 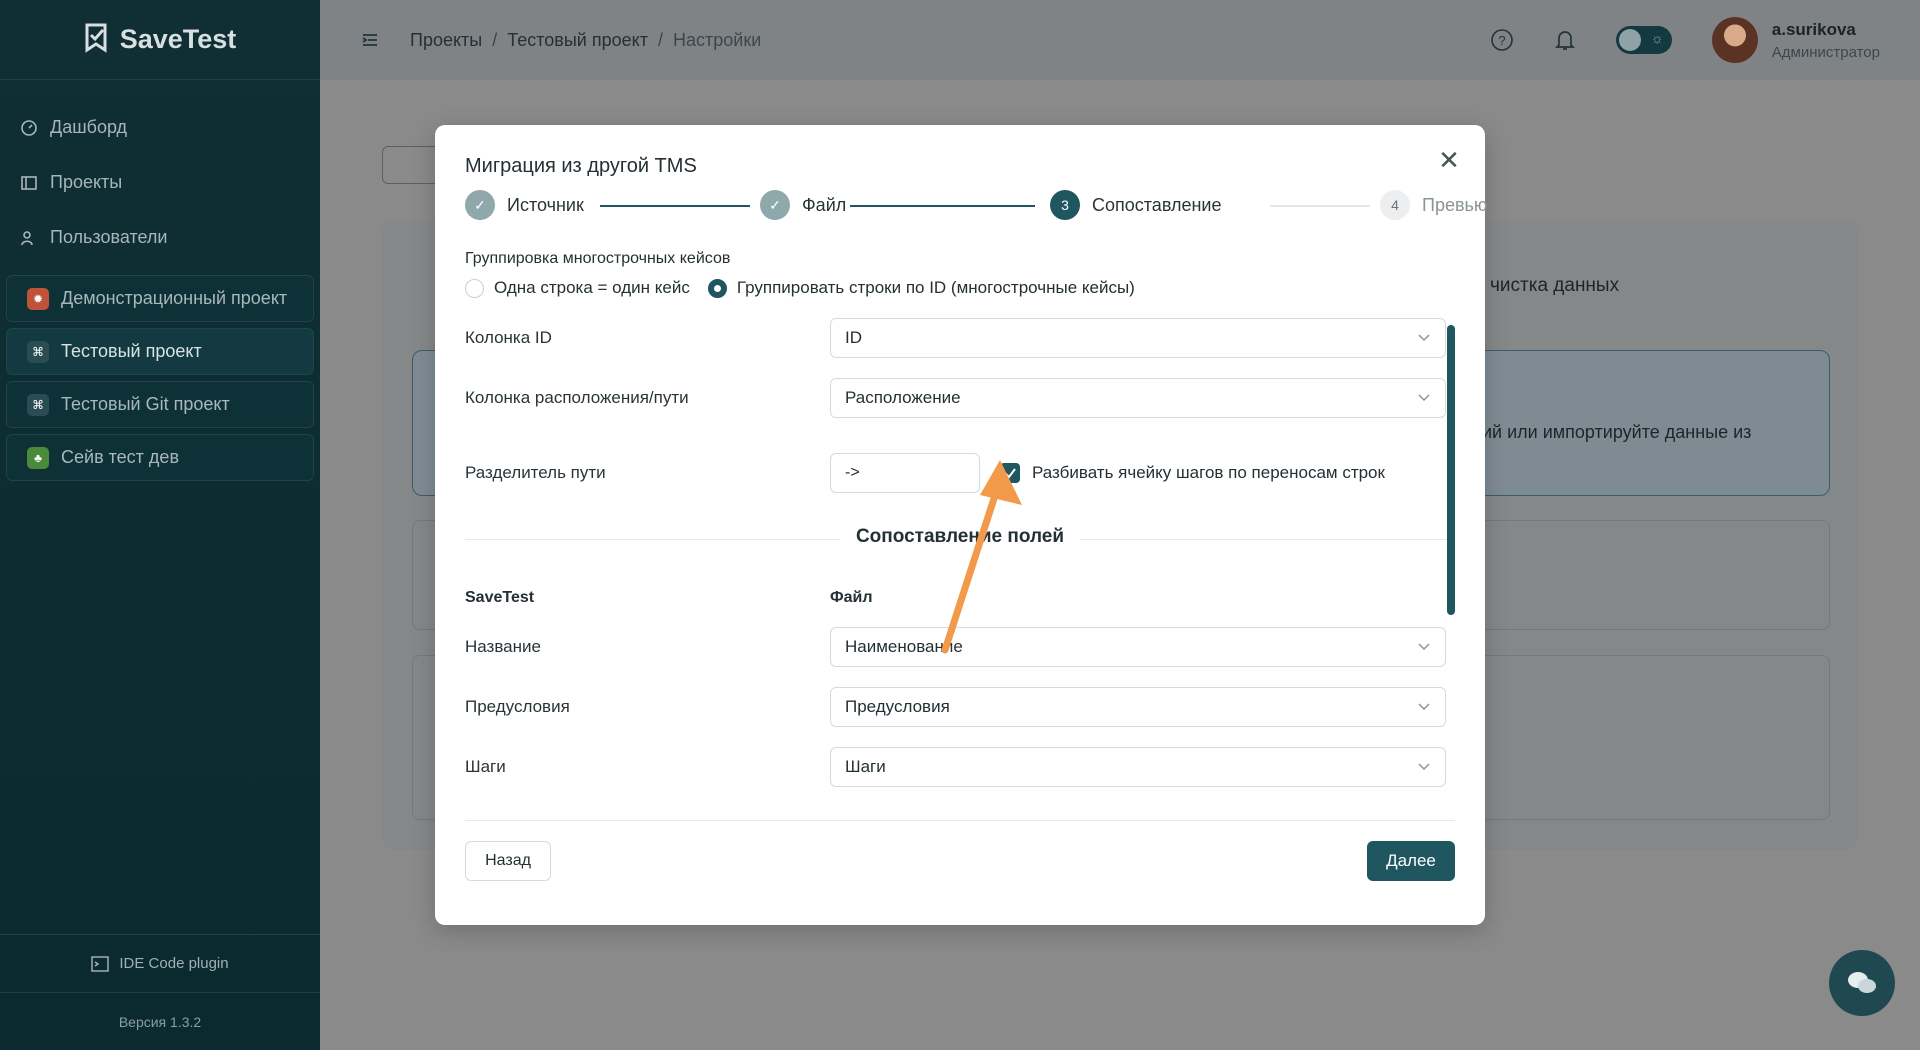 What do you see at coordinates (508, 337) in the screenshot?
I see `id-column-label: Колонка ID` at bounding box center [508, 337].